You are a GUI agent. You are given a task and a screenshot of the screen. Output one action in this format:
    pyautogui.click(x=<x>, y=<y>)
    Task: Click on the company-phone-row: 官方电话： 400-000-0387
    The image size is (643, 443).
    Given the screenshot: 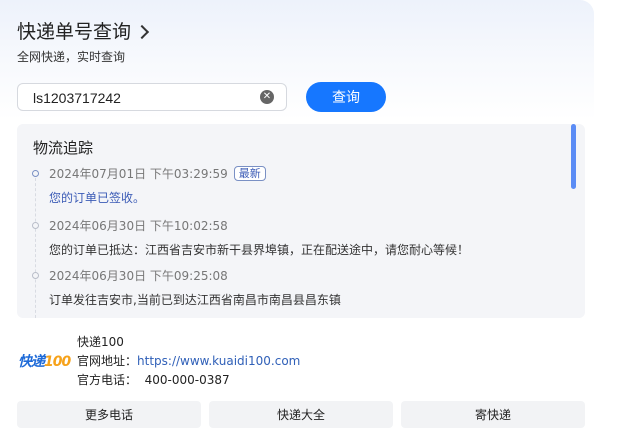 What is the action you would take?
    pyautogui.click(x=153, y=380)
    